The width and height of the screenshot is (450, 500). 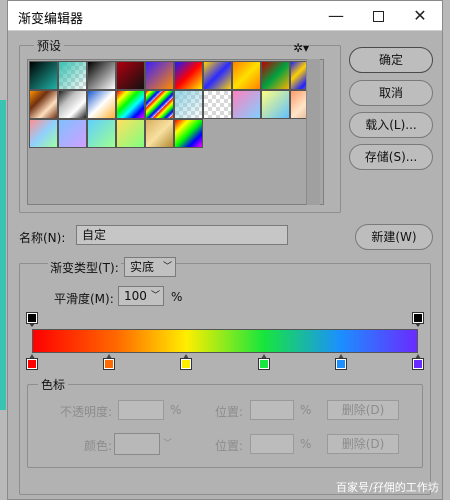 I want to click on close-icon: ✕, so click(x=420, y=15).